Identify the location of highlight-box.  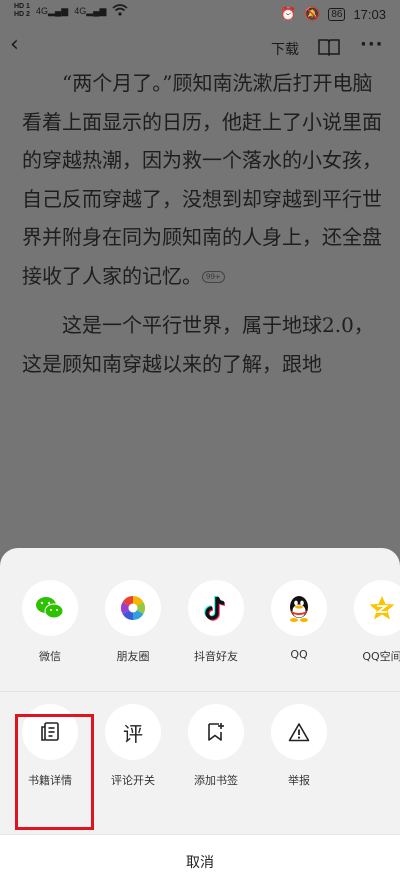
(54, 772).